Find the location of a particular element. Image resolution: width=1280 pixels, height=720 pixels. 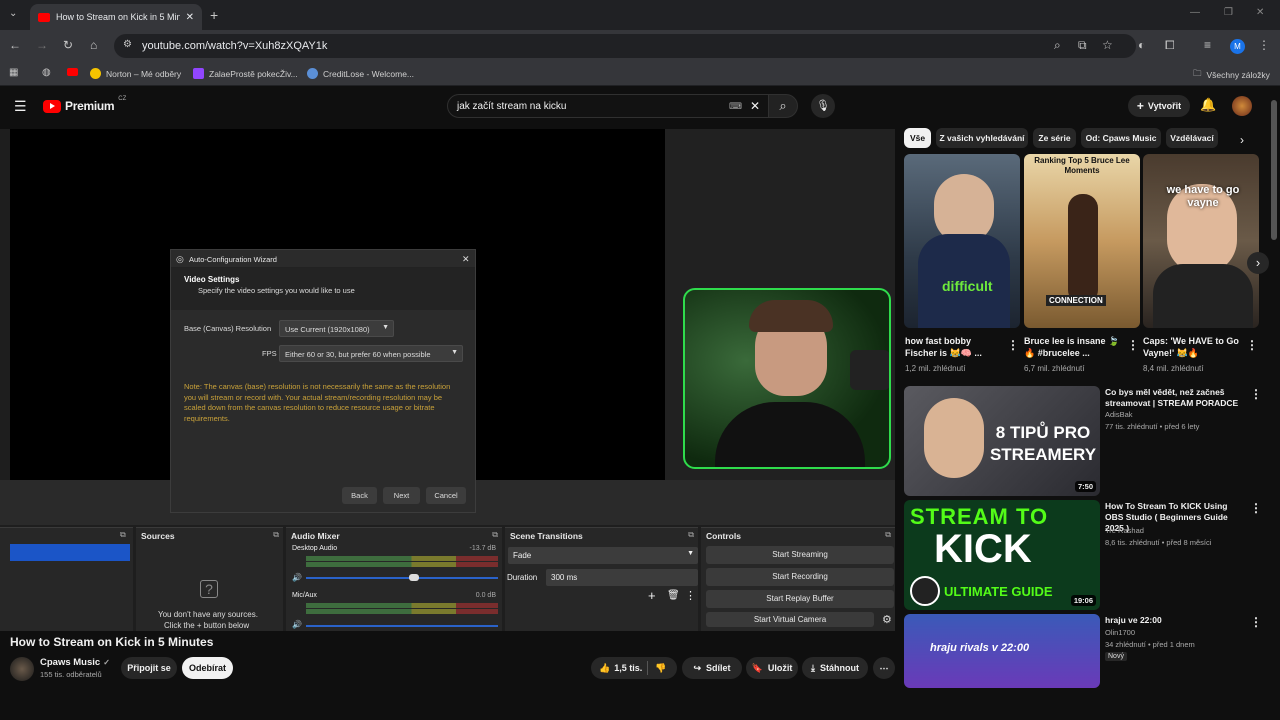

chip-from-series: Ze série is located at coordinates (1054, 138).